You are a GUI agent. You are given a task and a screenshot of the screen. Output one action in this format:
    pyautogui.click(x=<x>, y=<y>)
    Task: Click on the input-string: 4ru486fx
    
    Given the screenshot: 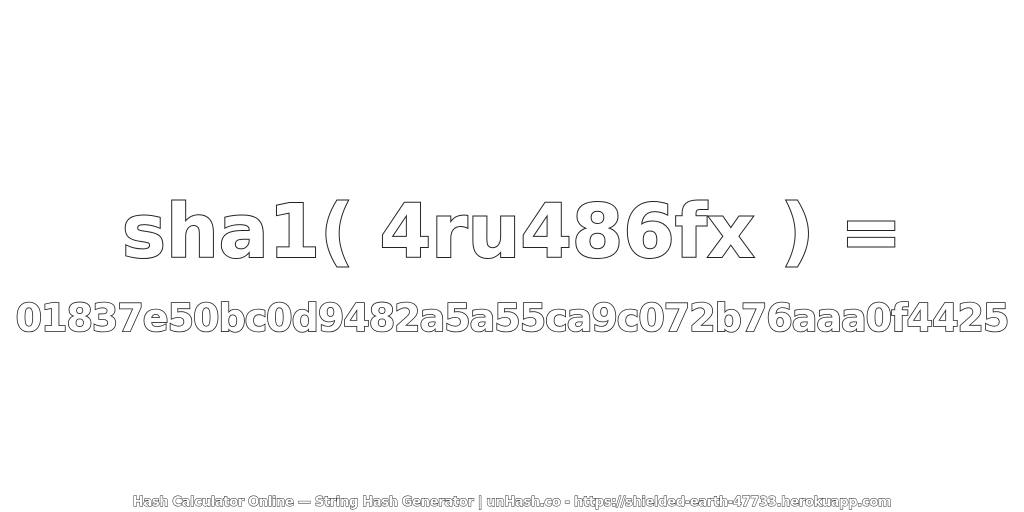 What is the action you would take?
    pyautogui.click(x=567, y=232)
    